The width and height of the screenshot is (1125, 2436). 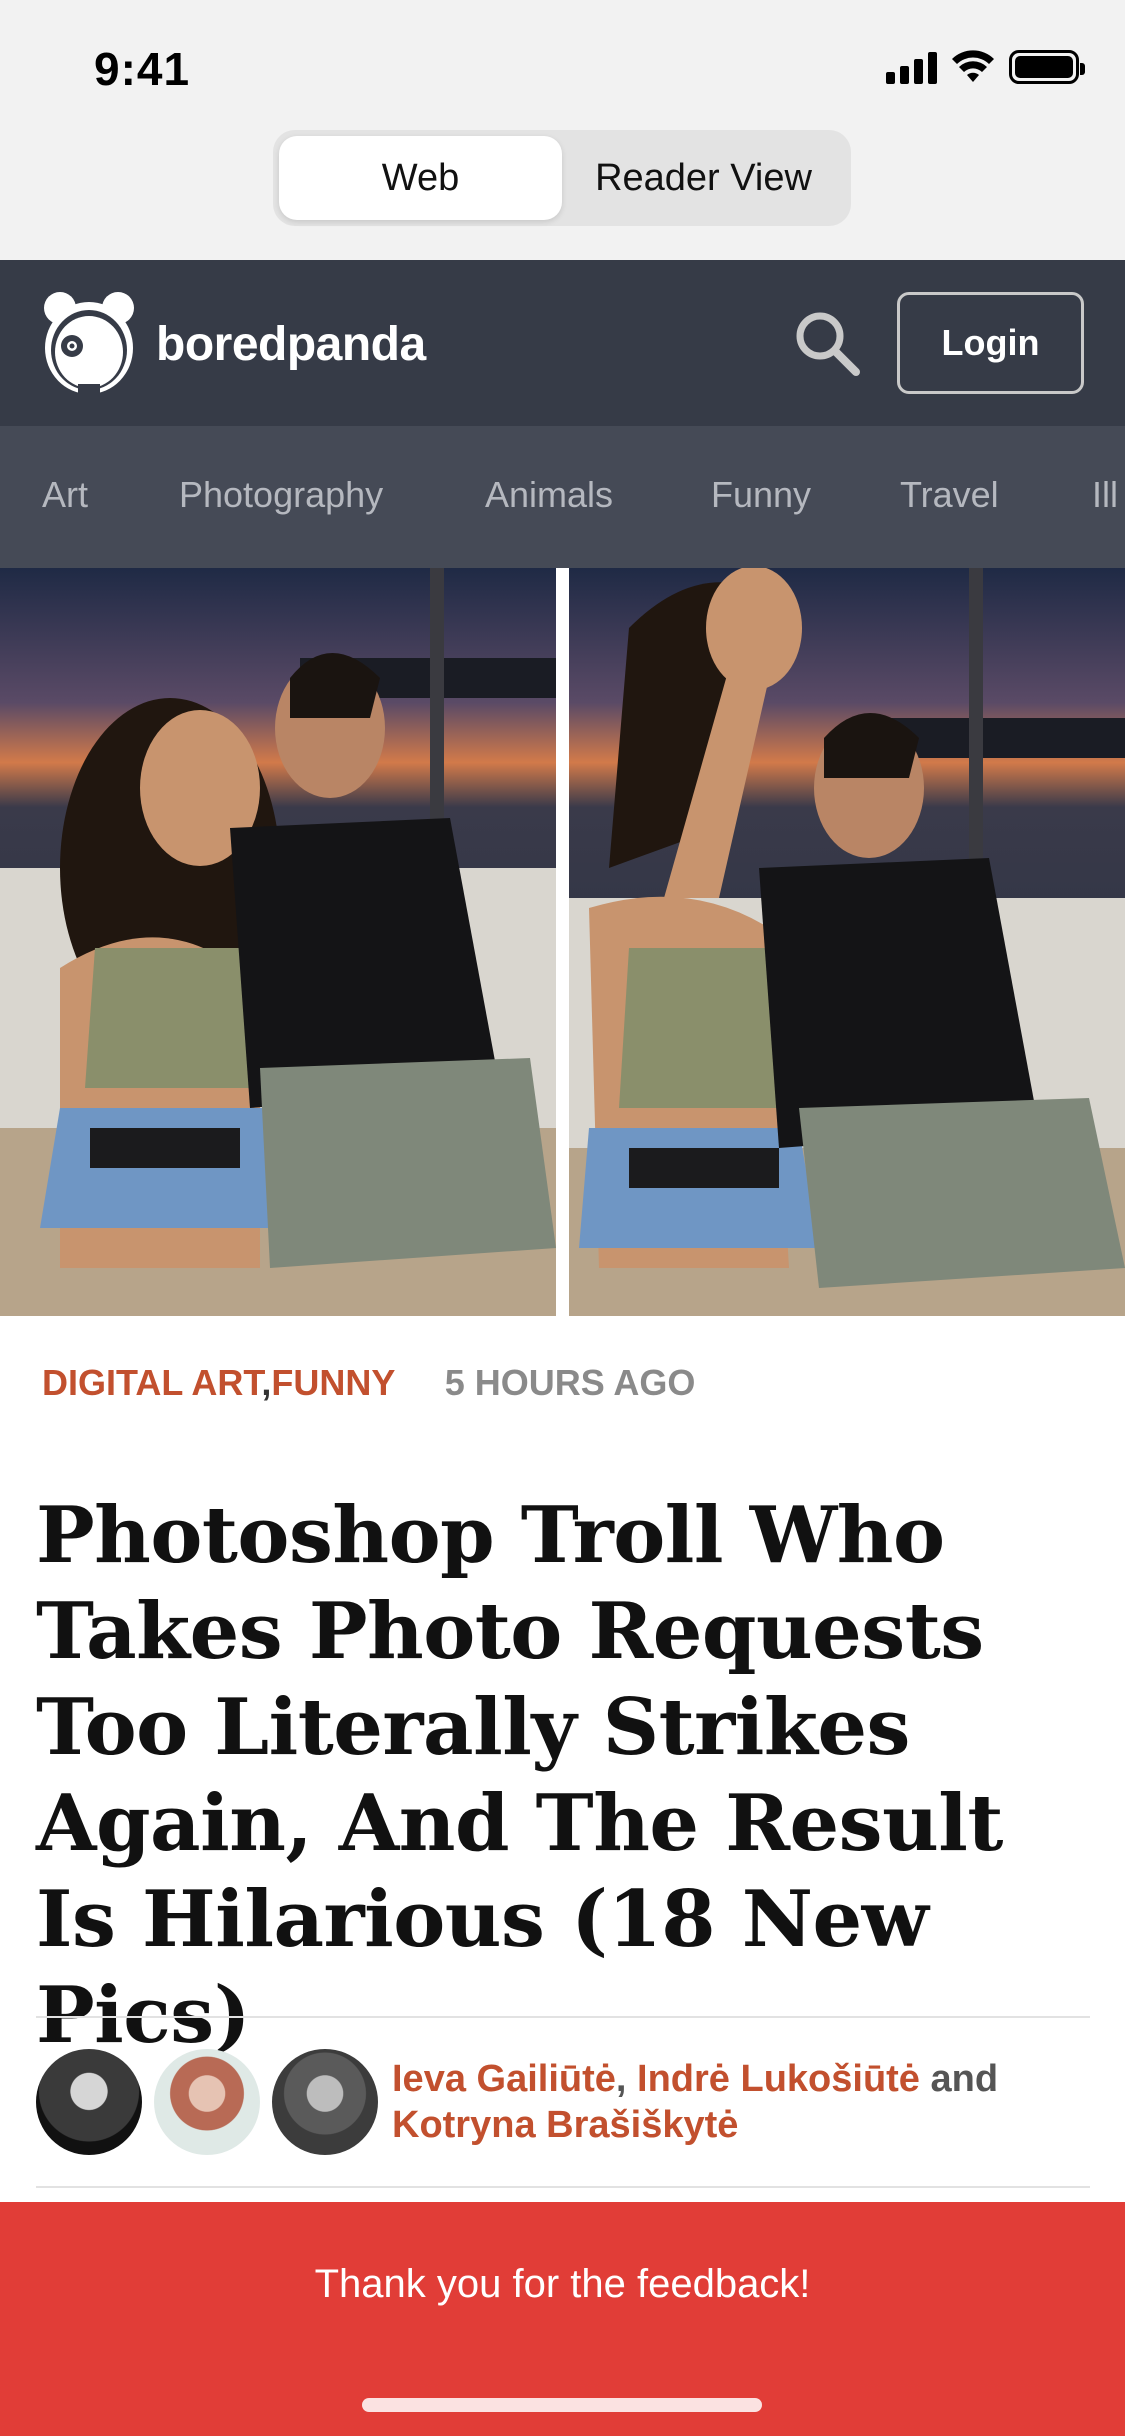 What do you see at coordinates (761, 495) in the screenshot?
I see `category-funny: Funny` at bounding box center [761, 495].